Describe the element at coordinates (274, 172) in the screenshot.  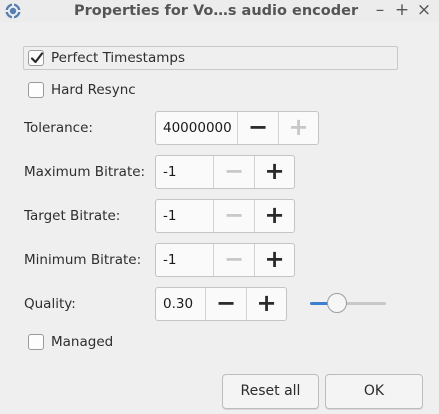
I see `maximum-bitrate-increment-button: +` at that location.